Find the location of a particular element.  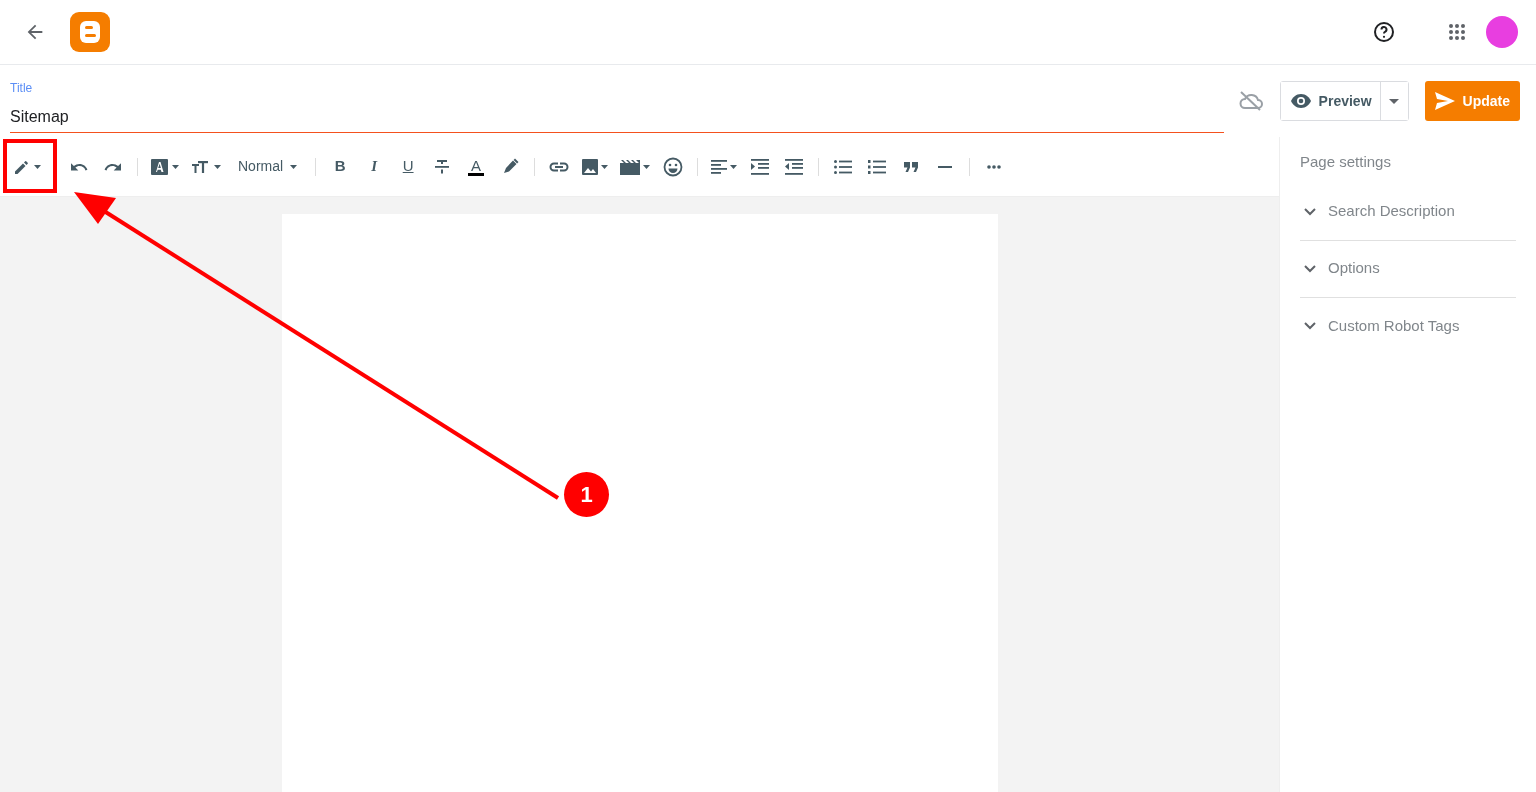

avatar is located at coordinates (1502, 32).